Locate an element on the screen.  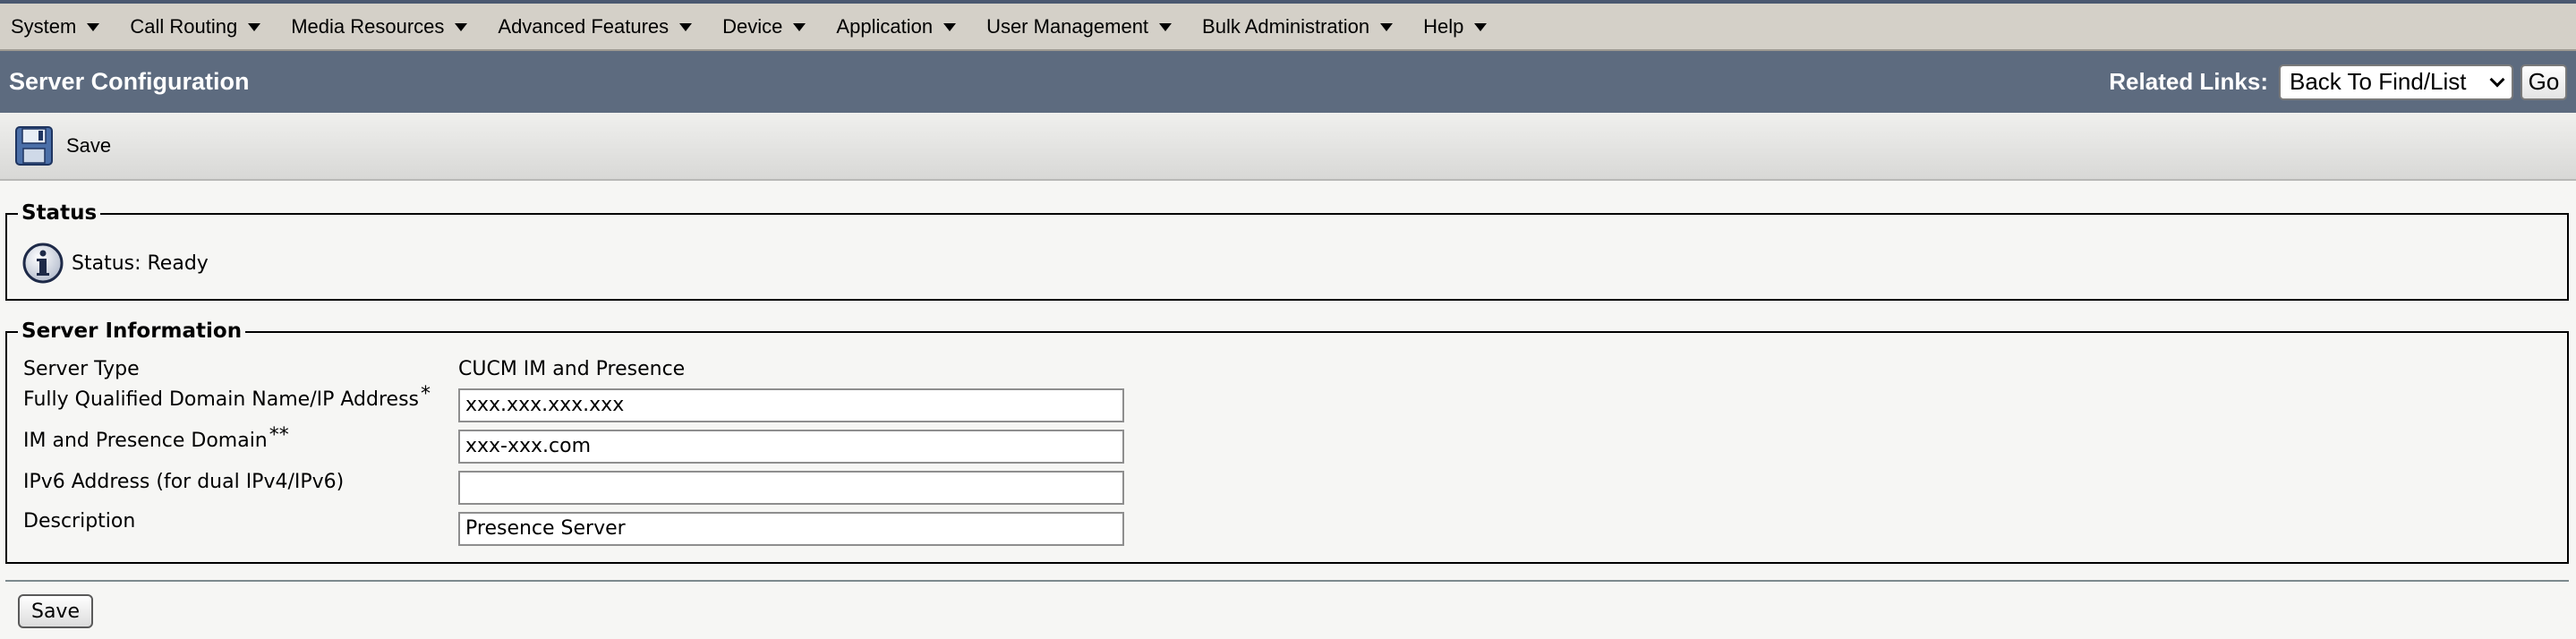
fqdn-label-row: Fully Qualified Domain Name/IP Address* is located at coordinates (227, 397).